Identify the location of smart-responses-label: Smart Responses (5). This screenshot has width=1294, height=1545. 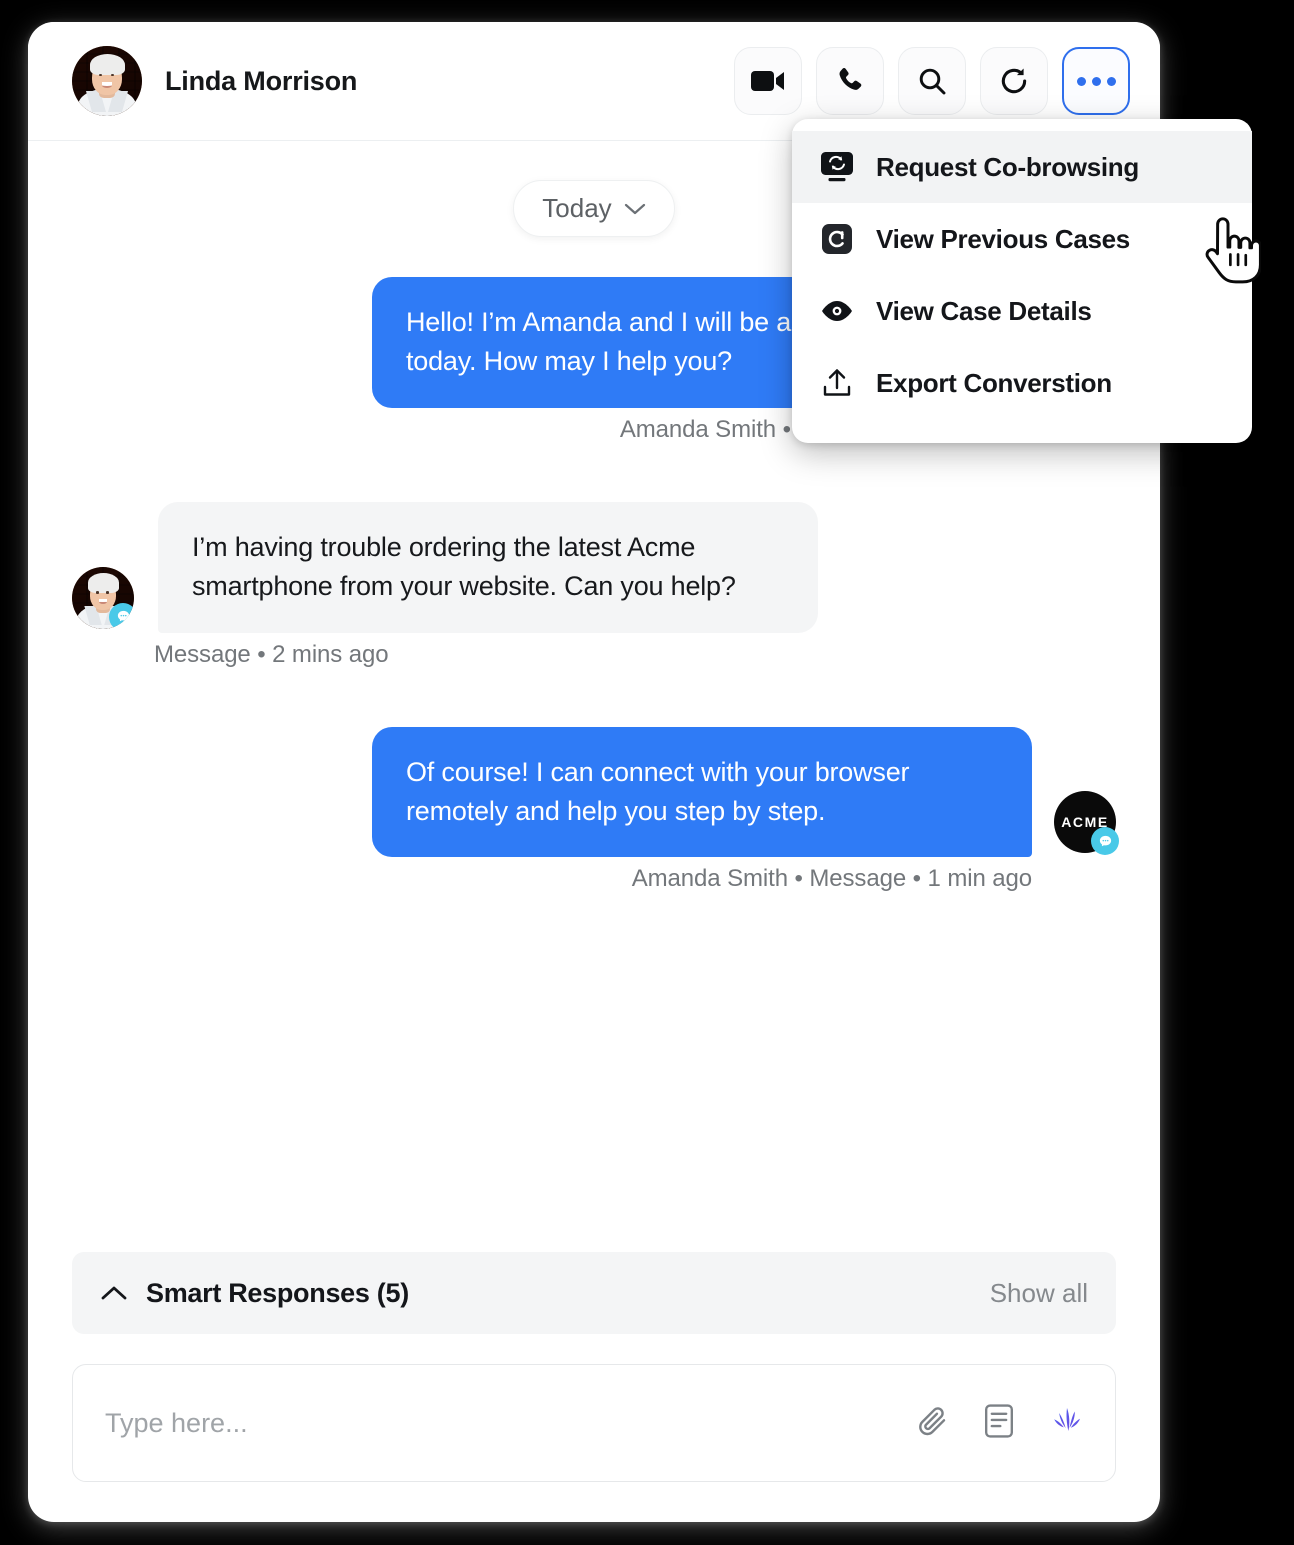
(277, 1292).